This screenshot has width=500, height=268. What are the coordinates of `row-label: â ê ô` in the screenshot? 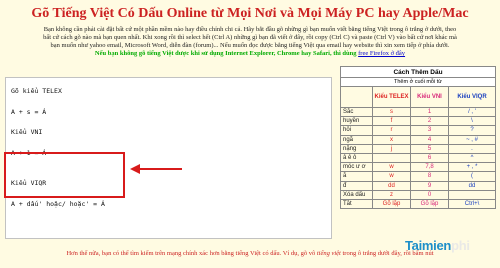 It's located at (356, 158).